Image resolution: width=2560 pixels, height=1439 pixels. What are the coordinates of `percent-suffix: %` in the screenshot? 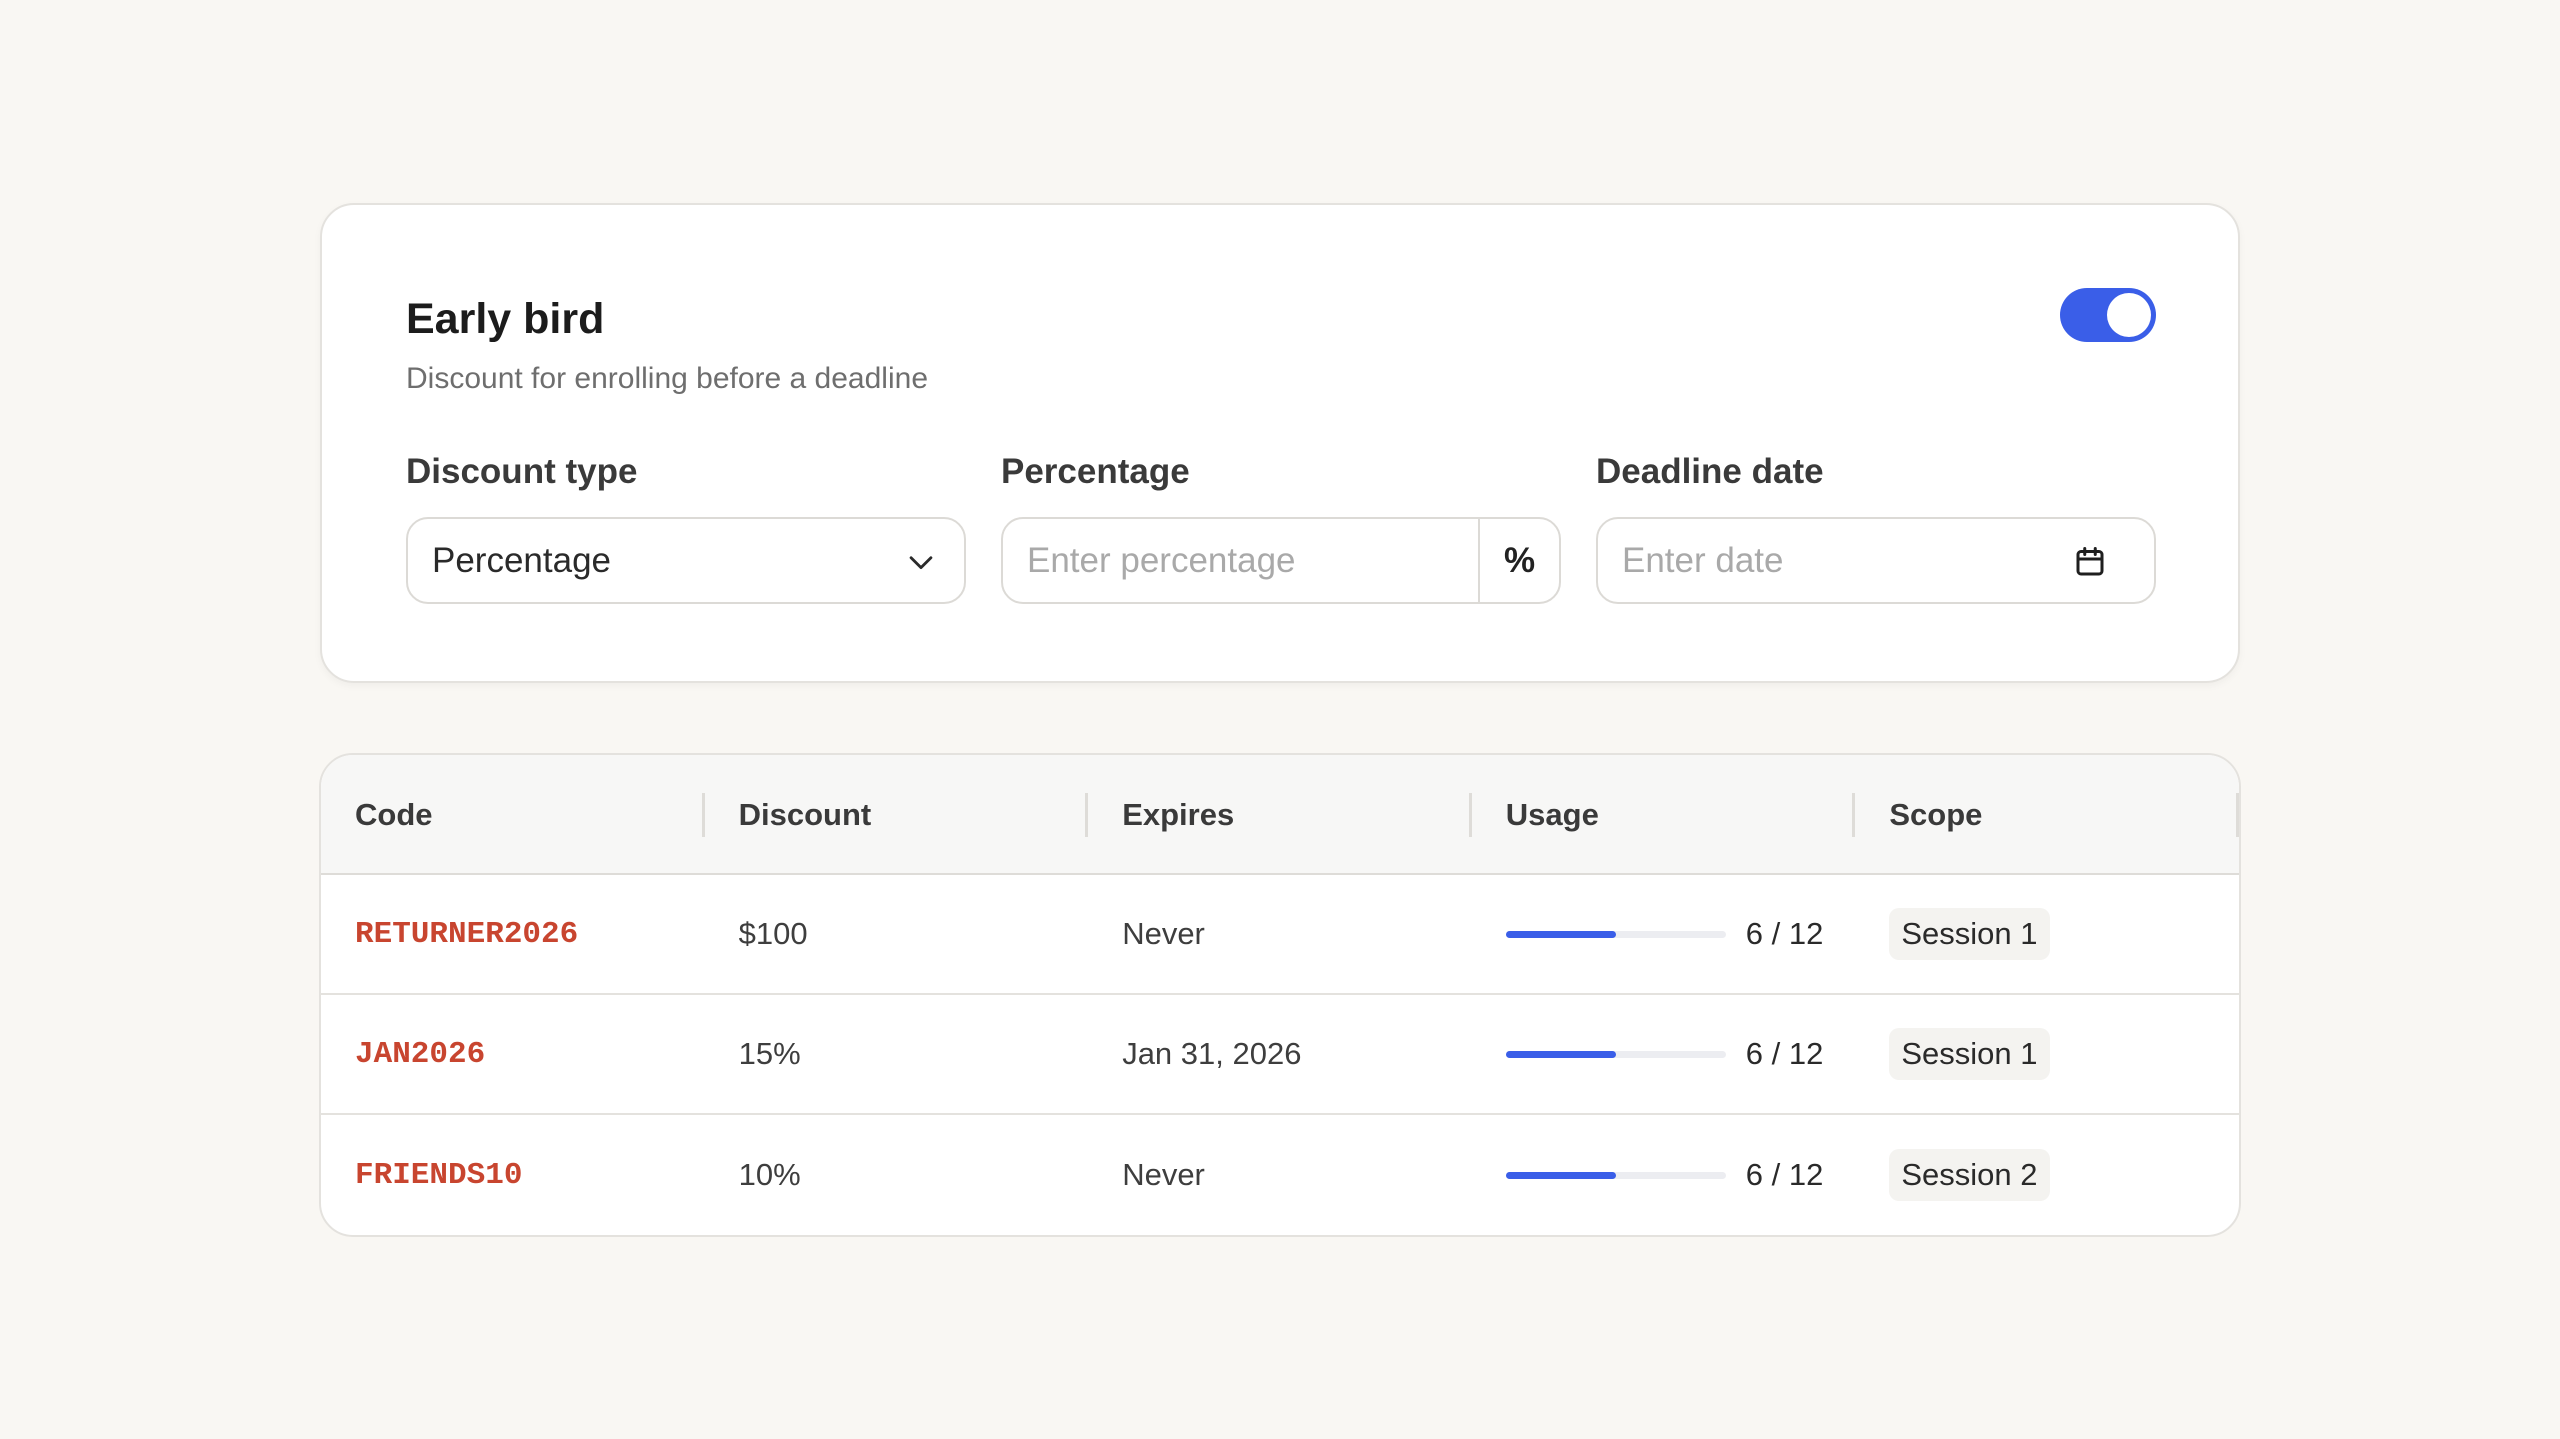 It's located at (1518, 560).